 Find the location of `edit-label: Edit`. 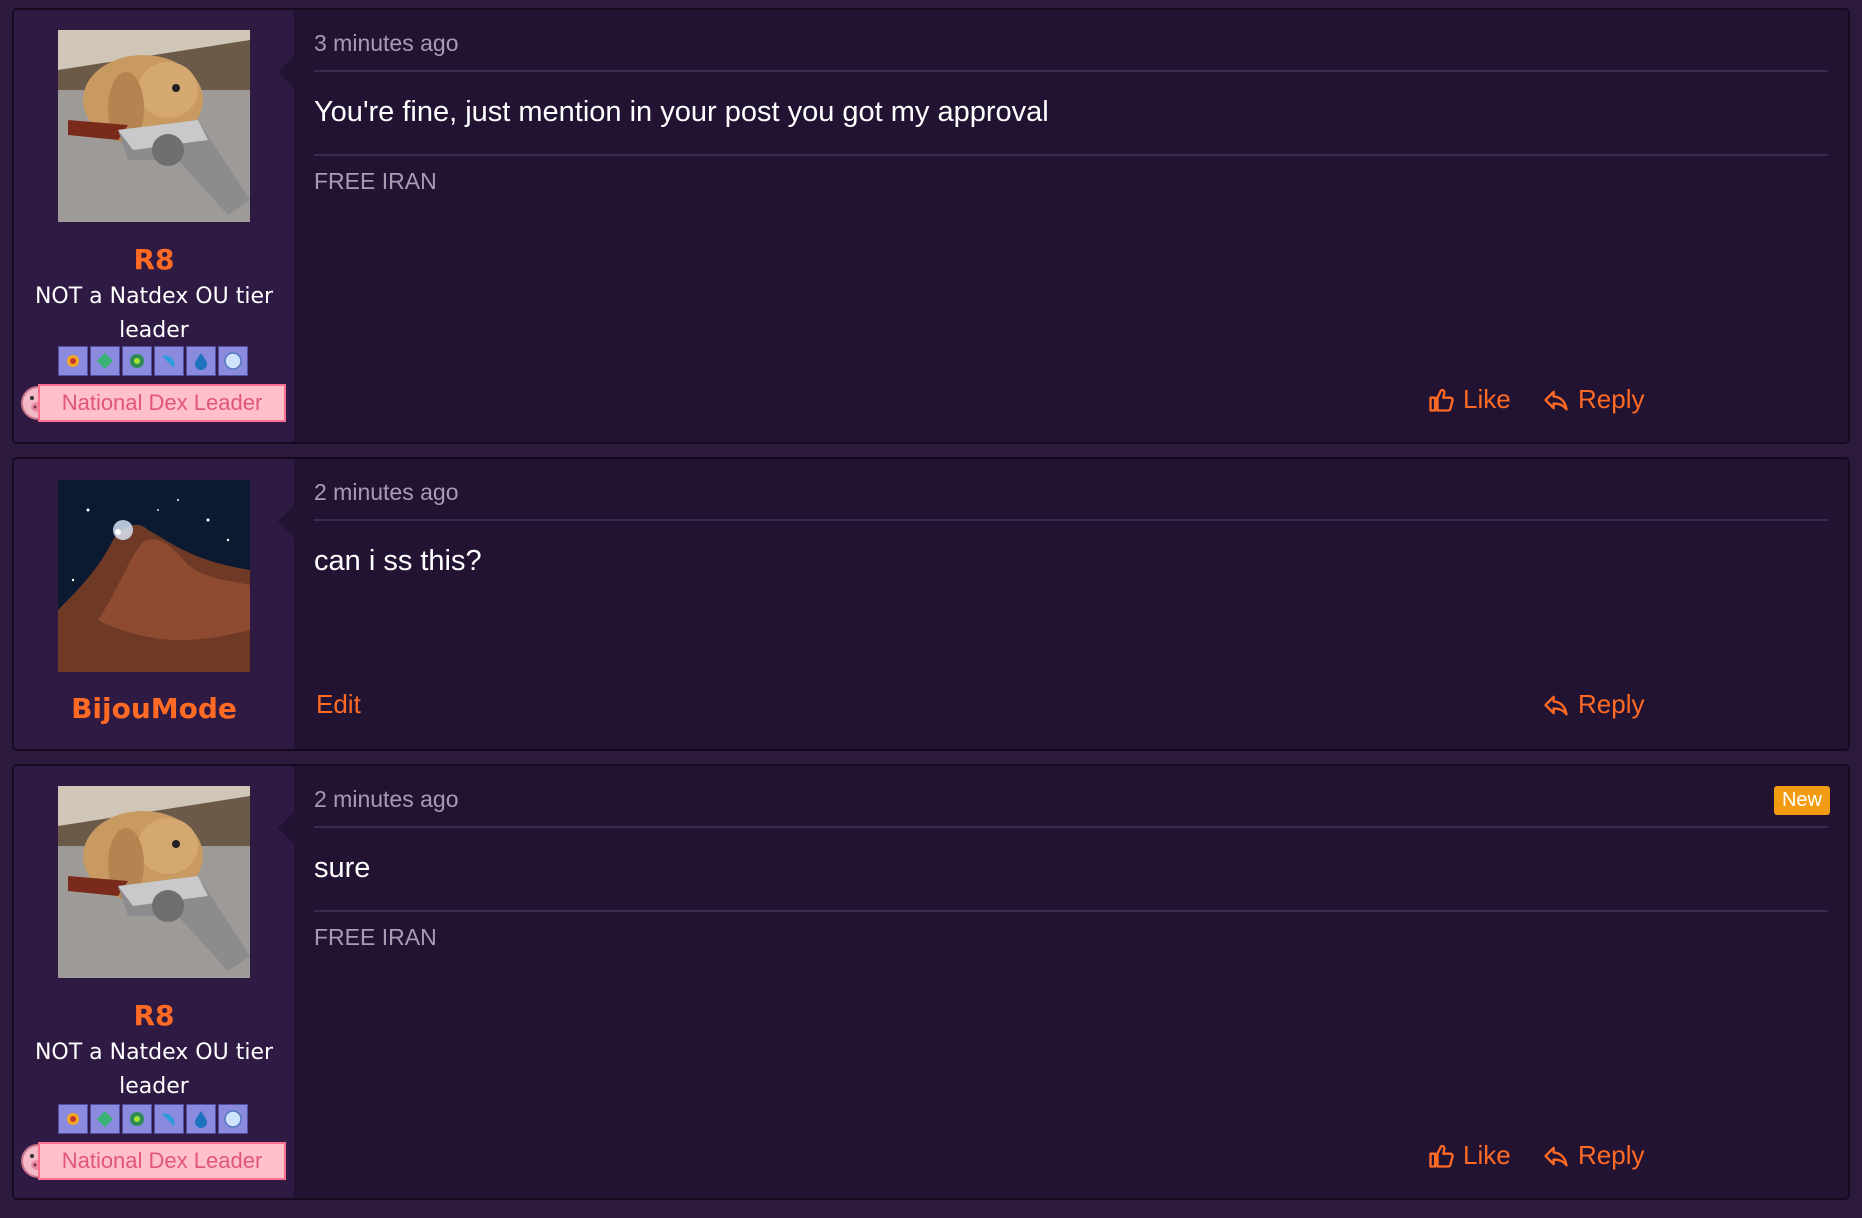

edit-label: Edit is located at coordinates (338, 704).